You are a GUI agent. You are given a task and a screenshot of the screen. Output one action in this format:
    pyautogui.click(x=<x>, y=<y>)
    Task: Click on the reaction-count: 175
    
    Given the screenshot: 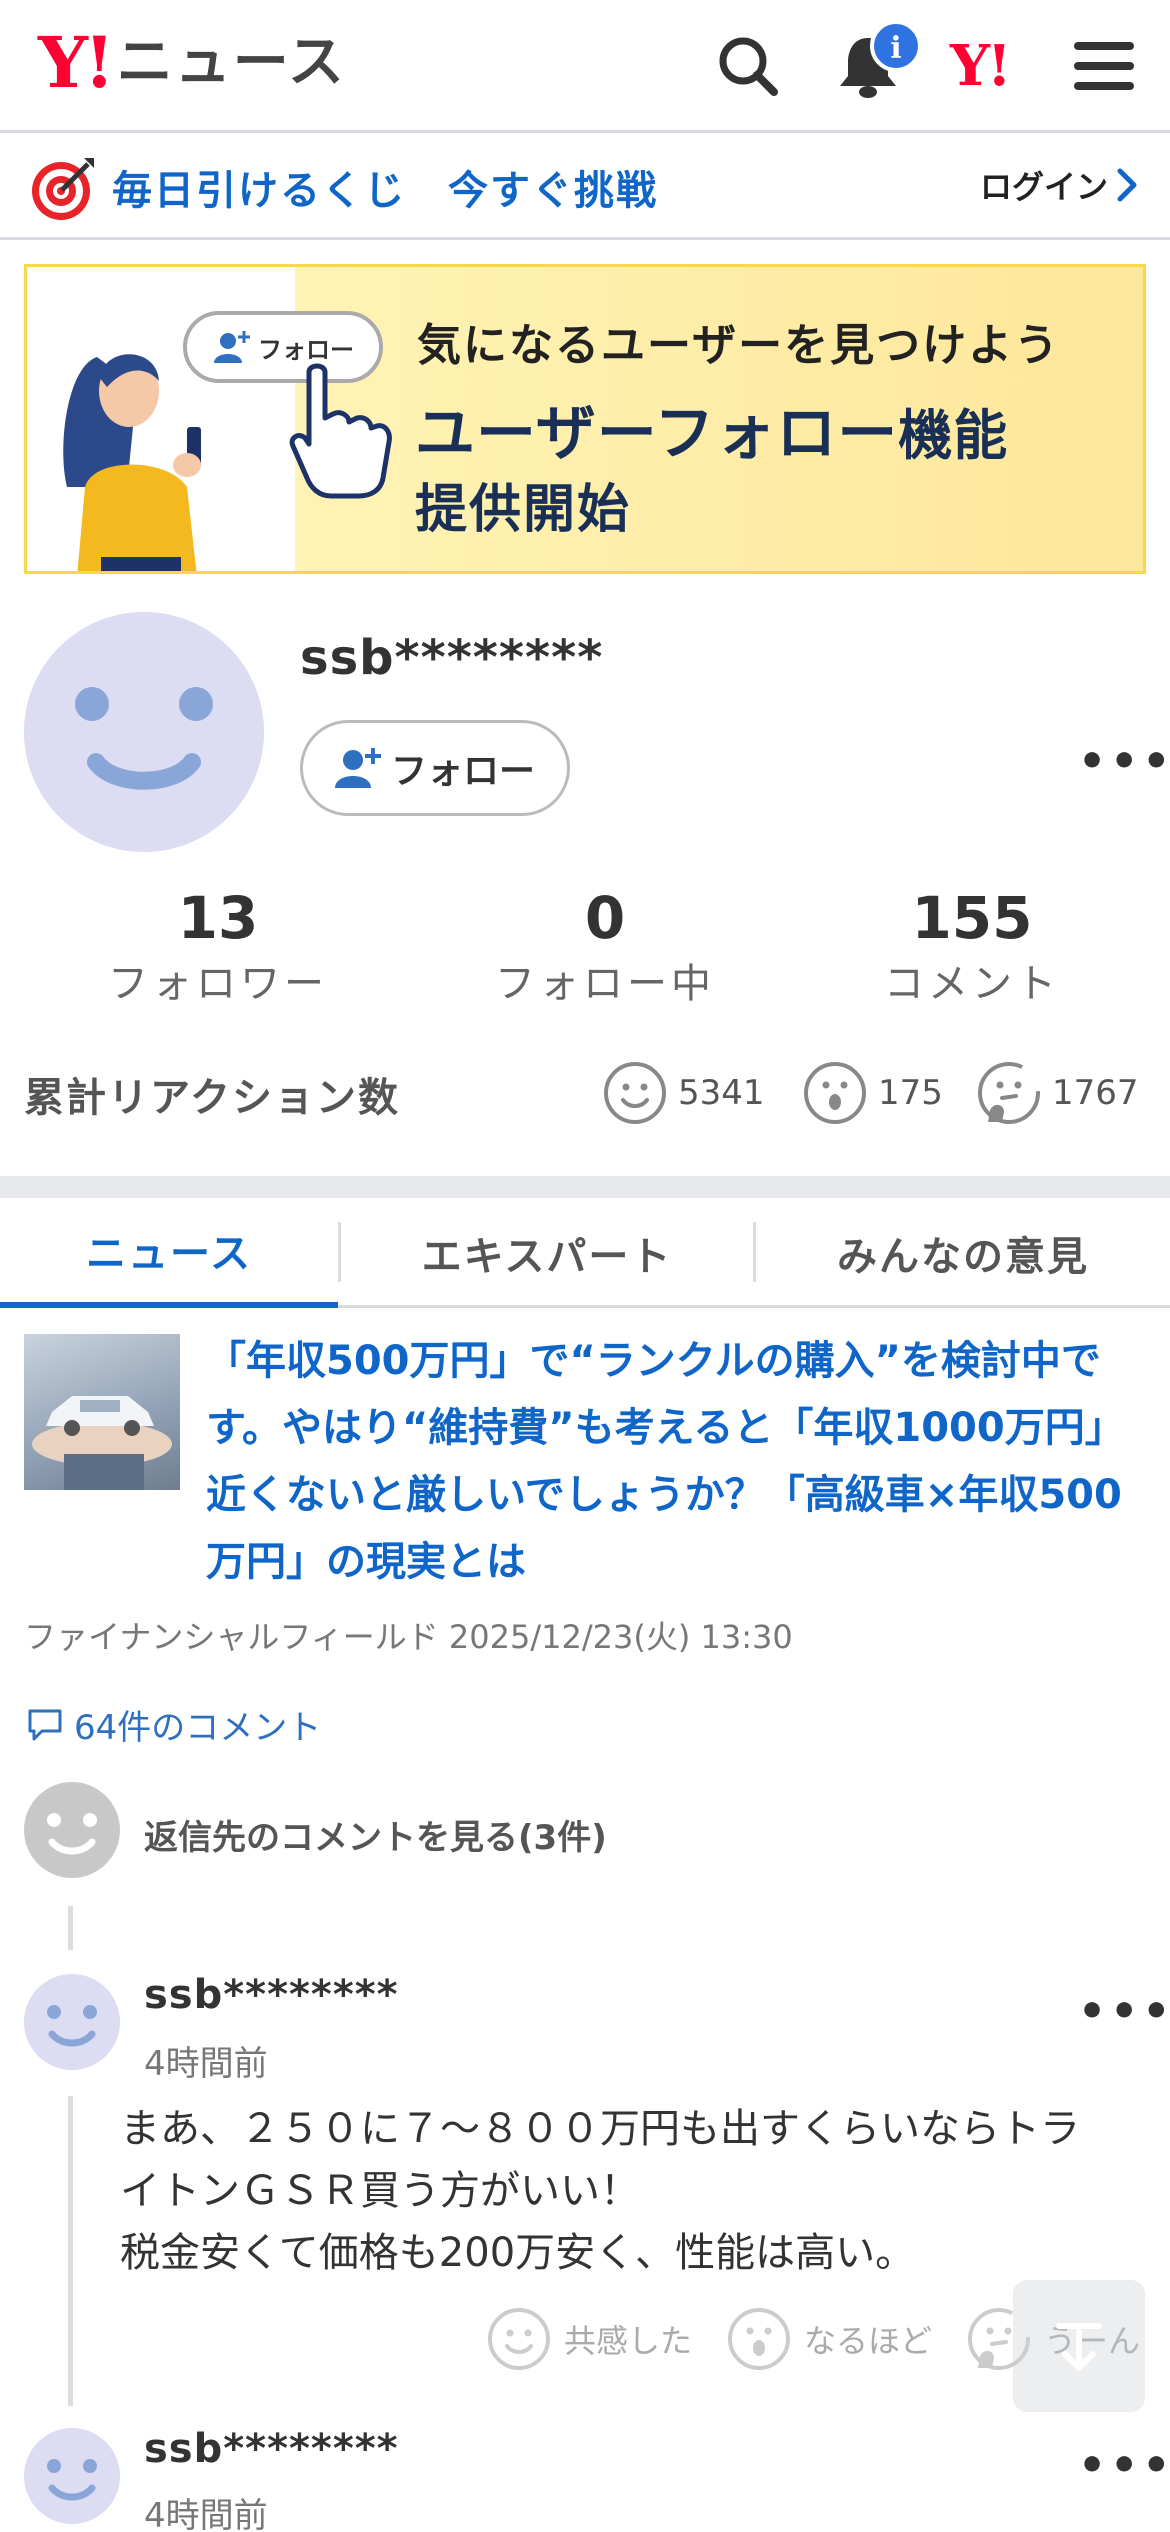 What is the action you would take?
    pyautogui.click(x=910, y=1093)
    